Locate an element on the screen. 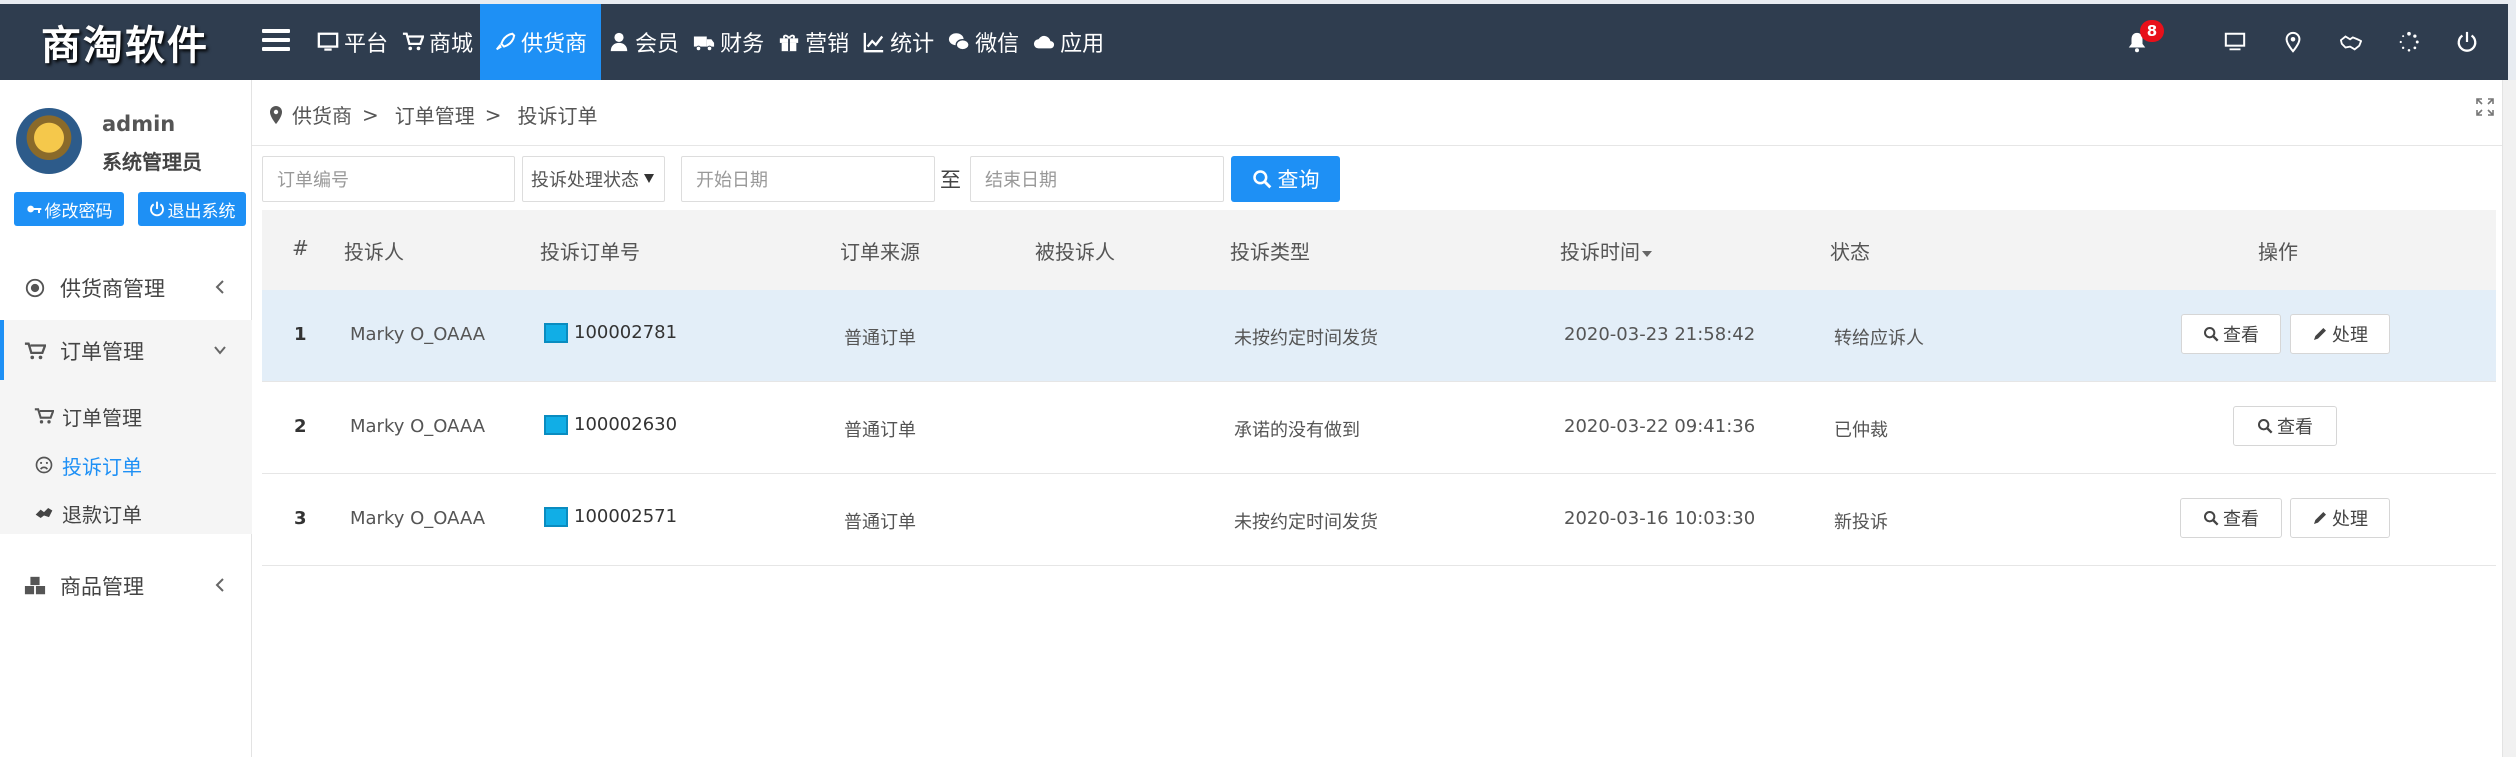 Image resolution: width=2516 pixels, height=757 pixels. power-icon is located at coordinates (2467, 41).